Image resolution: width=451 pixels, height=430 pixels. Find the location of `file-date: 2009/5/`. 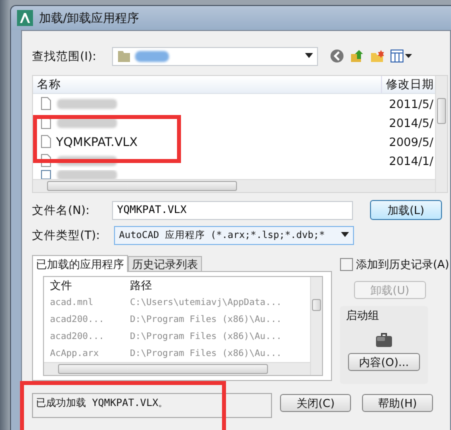

file-date: 2009/5/ is located at coordinates (411, 142).